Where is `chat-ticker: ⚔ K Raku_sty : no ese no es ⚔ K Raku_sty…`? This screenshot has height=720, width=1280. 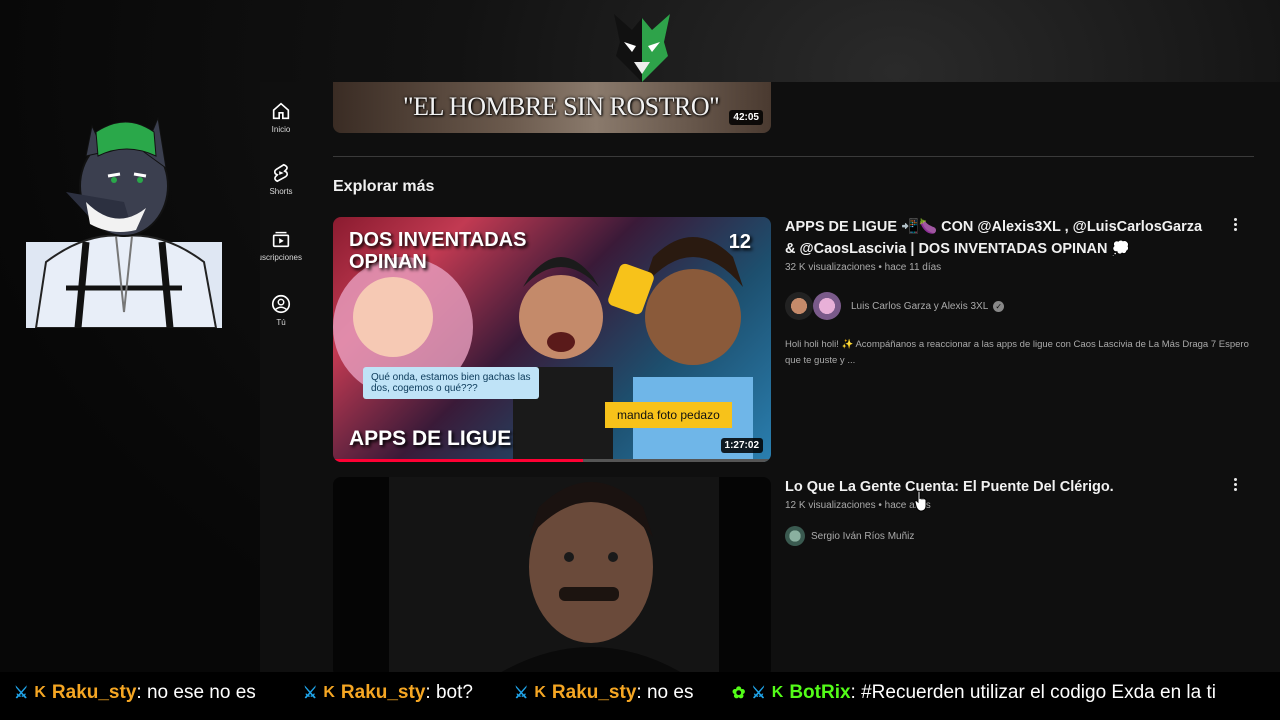
chat-ticker: ⚔ K Raku_sty : no ese no es ⚔ K Raku_sty… is located at coordinates (640, 696).